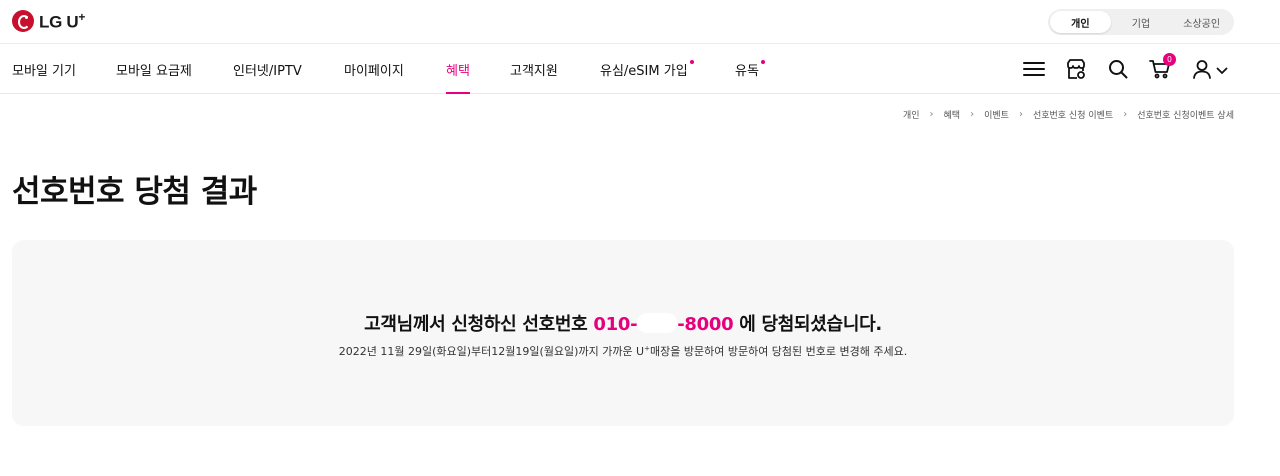 The image size is (1280, 476). Describe the element at coordinates (644, 71) in the screenshot. I see `nav-label: 유심/eSIM 가입` at that location.